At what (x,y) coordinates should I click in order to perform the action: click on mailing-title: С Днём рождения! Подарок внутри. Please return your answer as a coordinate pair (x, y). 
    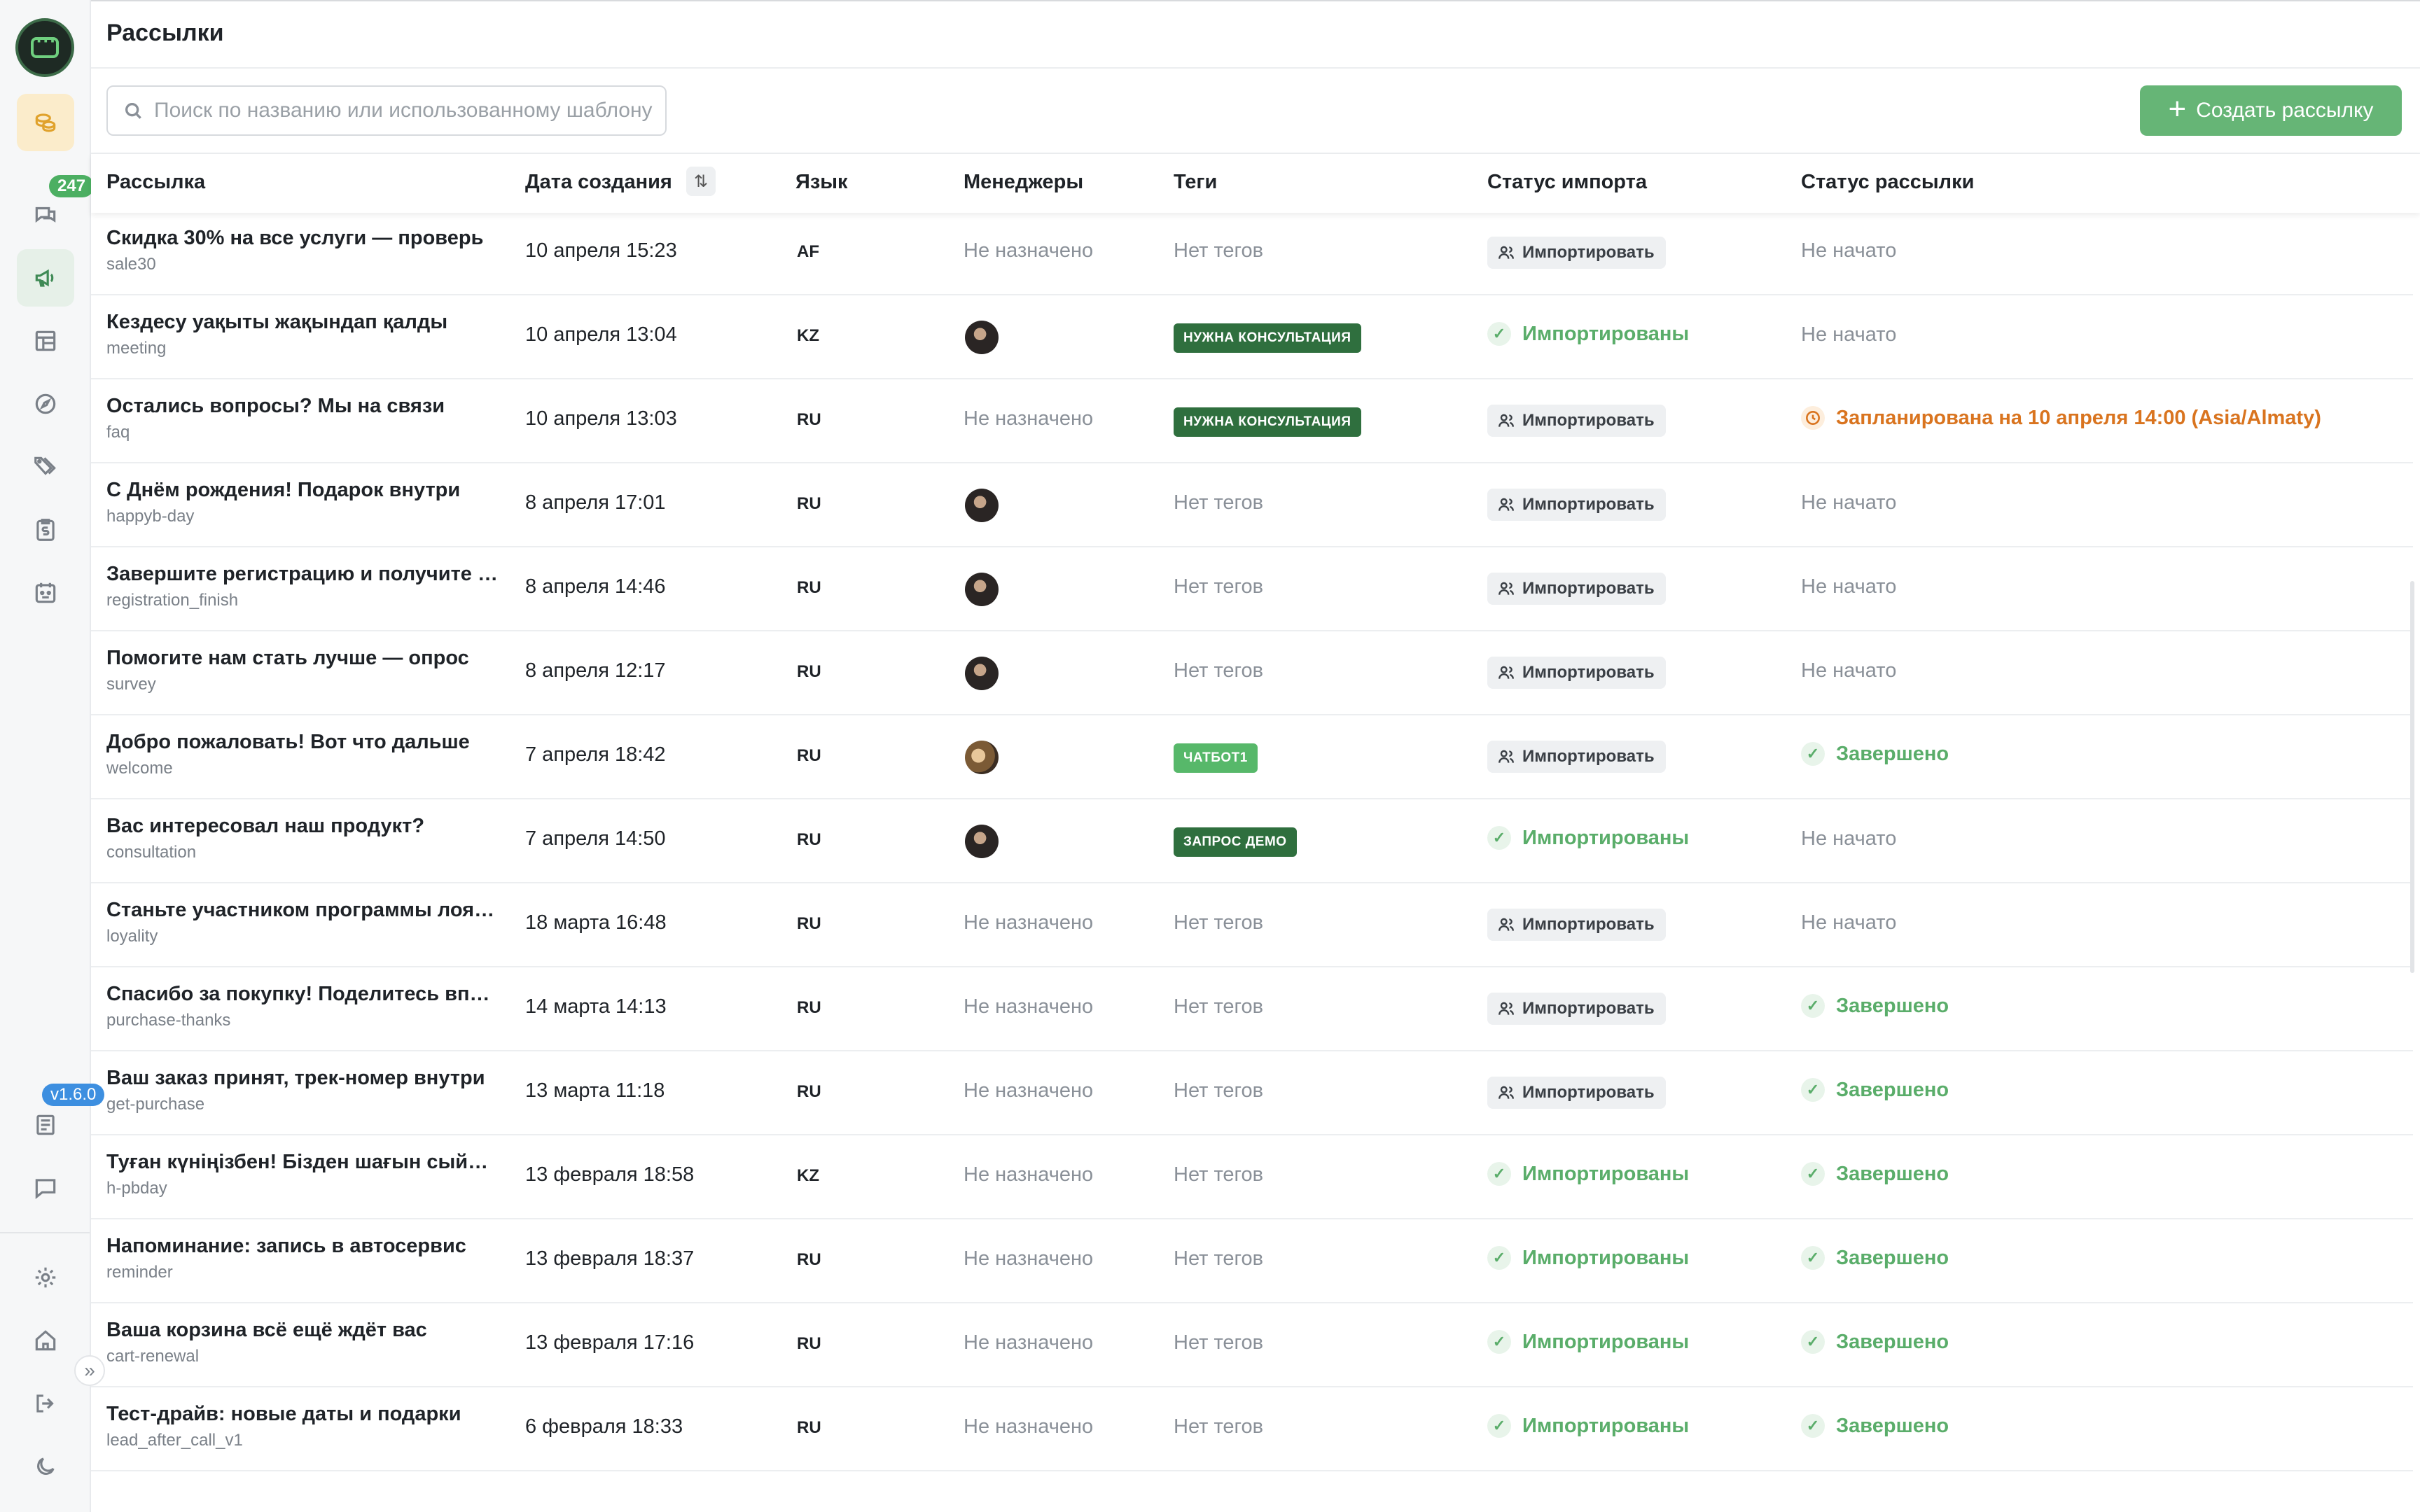
    Looking at the image, I should click on (283, 490).